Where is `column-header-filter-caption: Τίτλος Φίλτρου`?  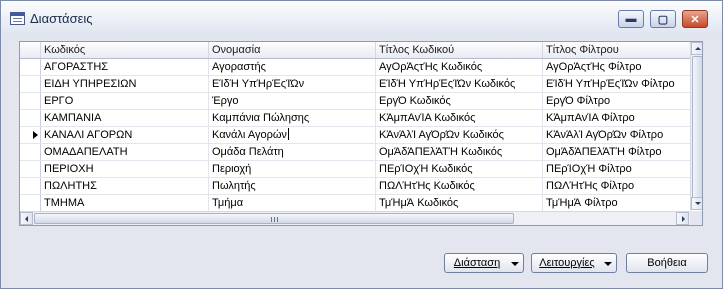
column-header-filter-caption: Τίτλος Φίλτρου is located at coordinates (616, 50).